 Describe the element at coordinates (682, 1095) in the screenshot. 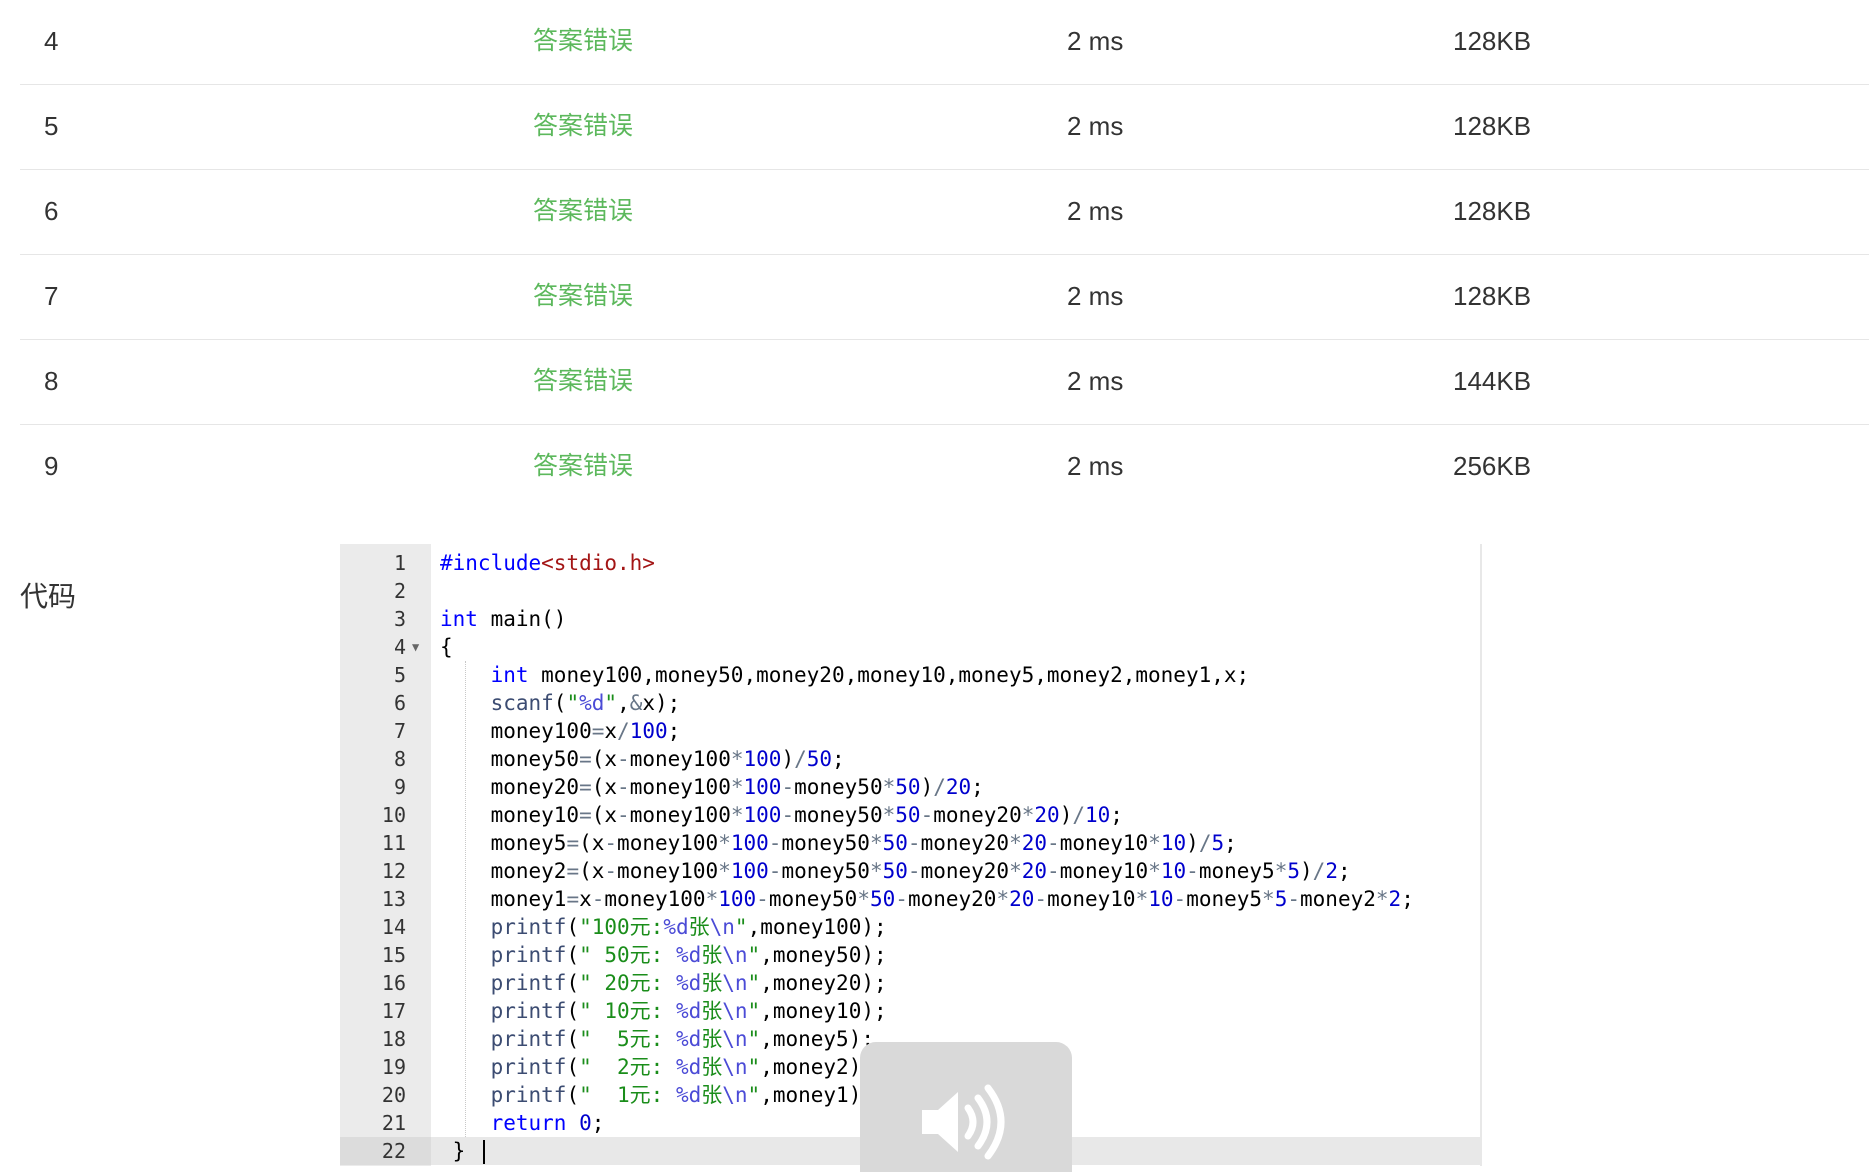

I see `code-text: printf(" 1元: %d张\n",money1);` at that location.